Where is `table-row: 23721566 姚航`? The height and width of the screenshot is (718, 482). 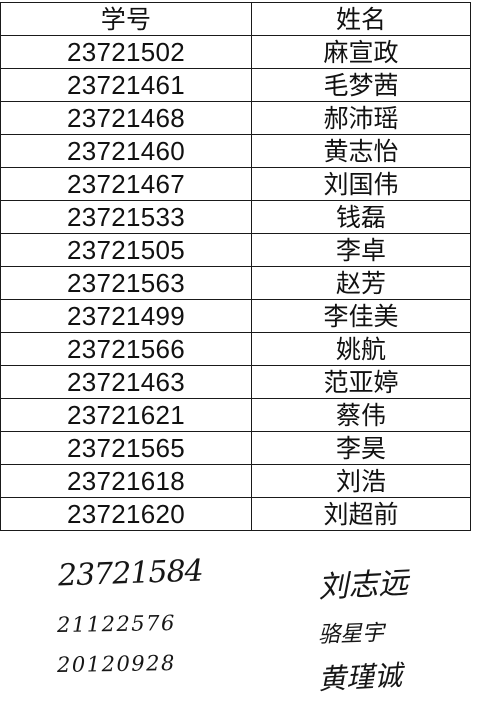
table-row: 23721566 姚航 is located at coordinates (235, 349).